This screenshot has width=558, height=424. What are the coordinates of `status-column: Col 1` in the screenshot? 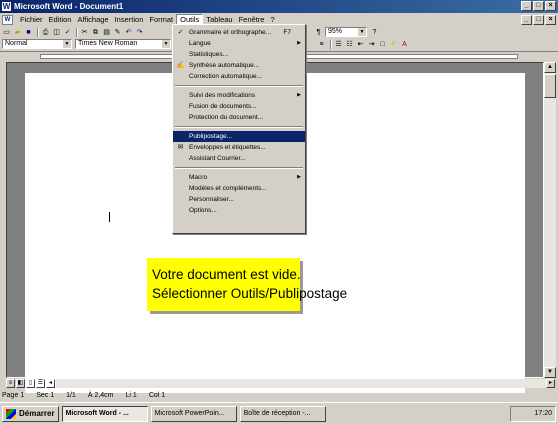 It's located at (157, 395).